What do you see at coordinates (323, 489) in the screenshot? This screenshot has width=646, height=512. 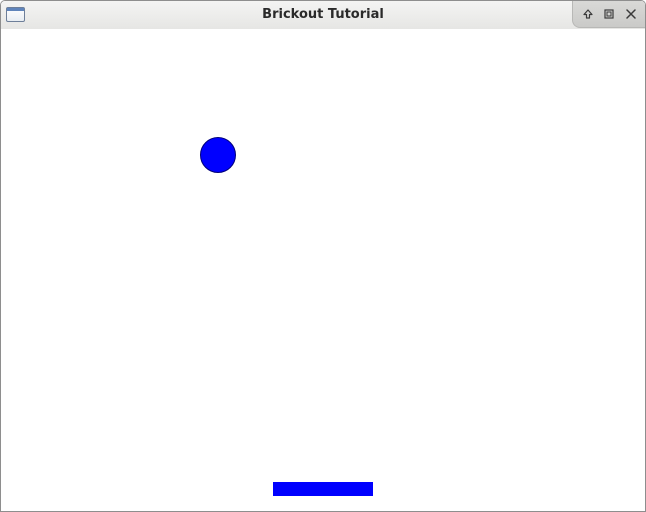 I see `paddle` at bounding box center [323, 489].